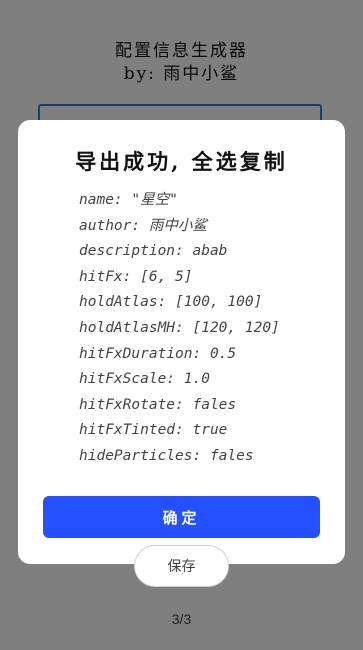 Image resolution: width=363 pixels, height=650 pixels. Describe the element at coordinates (181, 566) in the screenshot. I see `save-button: 保存` at that location.